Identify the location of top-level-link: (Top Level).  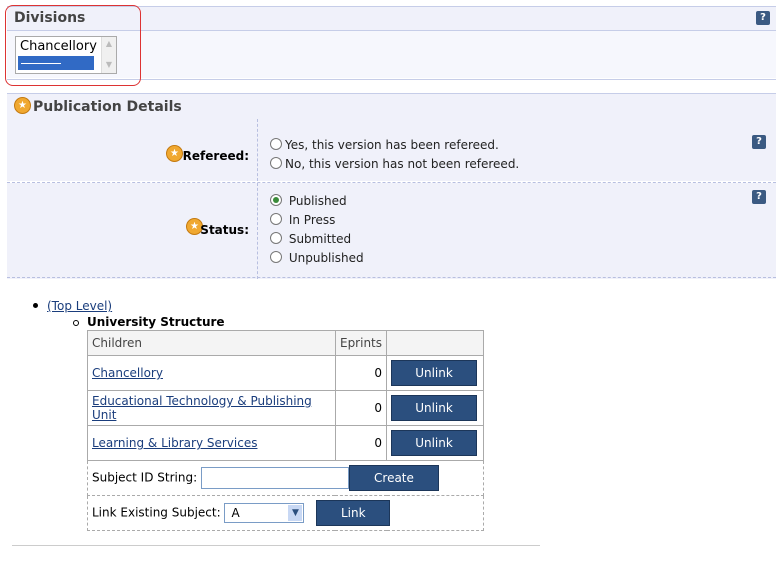
(79, 306).